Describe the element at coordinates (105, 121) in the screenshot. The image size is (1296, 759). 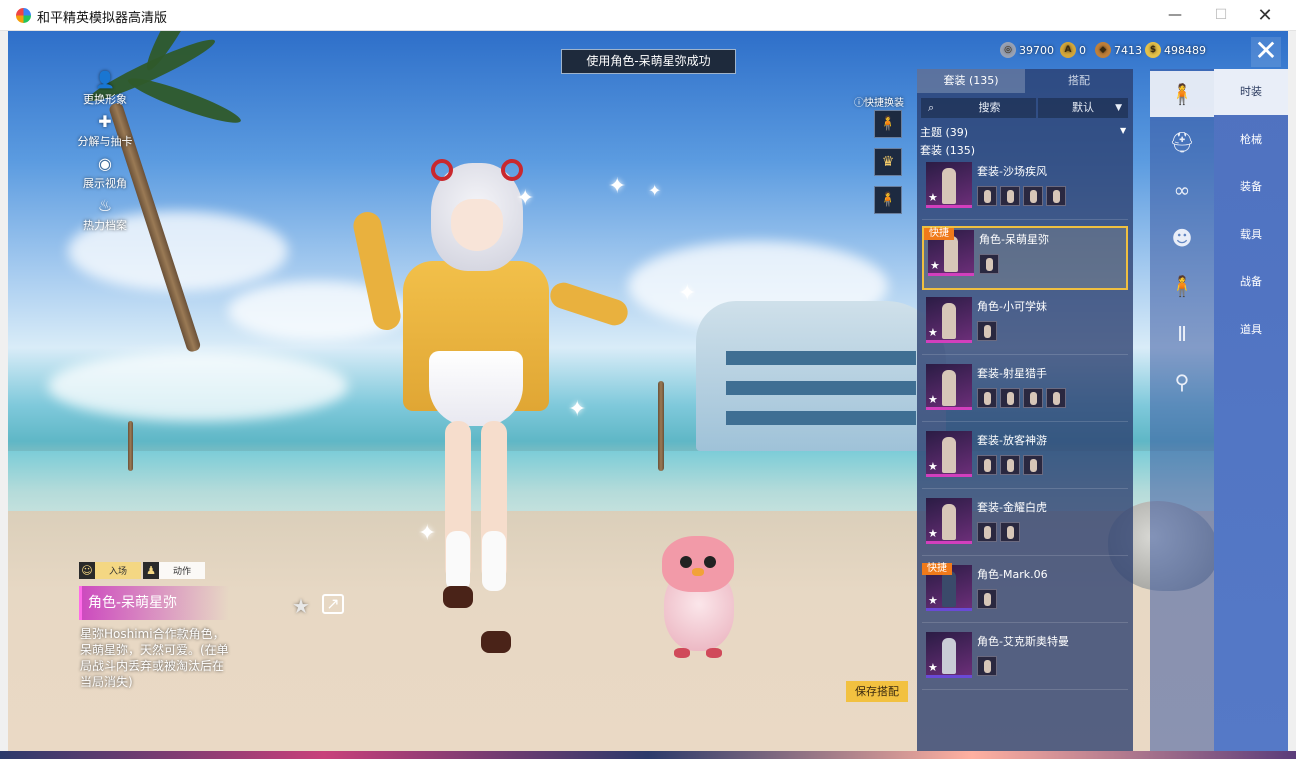
I see `puzzle-icon: ✚` at that location.